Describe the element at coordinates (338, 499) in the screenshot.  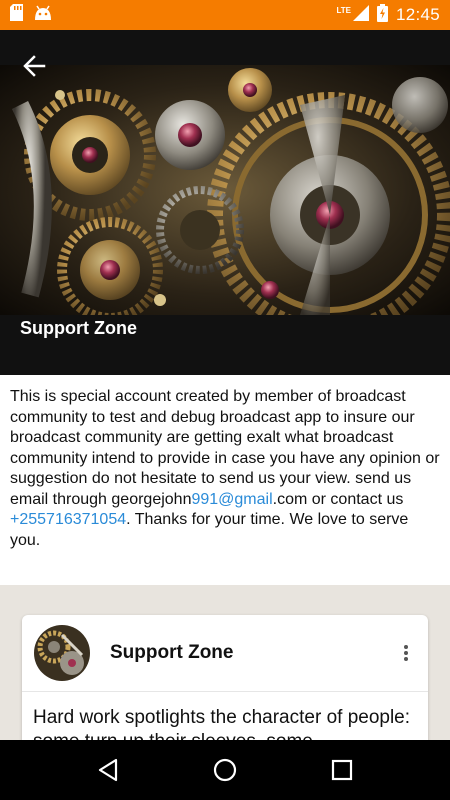
I see `description-text-2: .com or contact us` at that location.